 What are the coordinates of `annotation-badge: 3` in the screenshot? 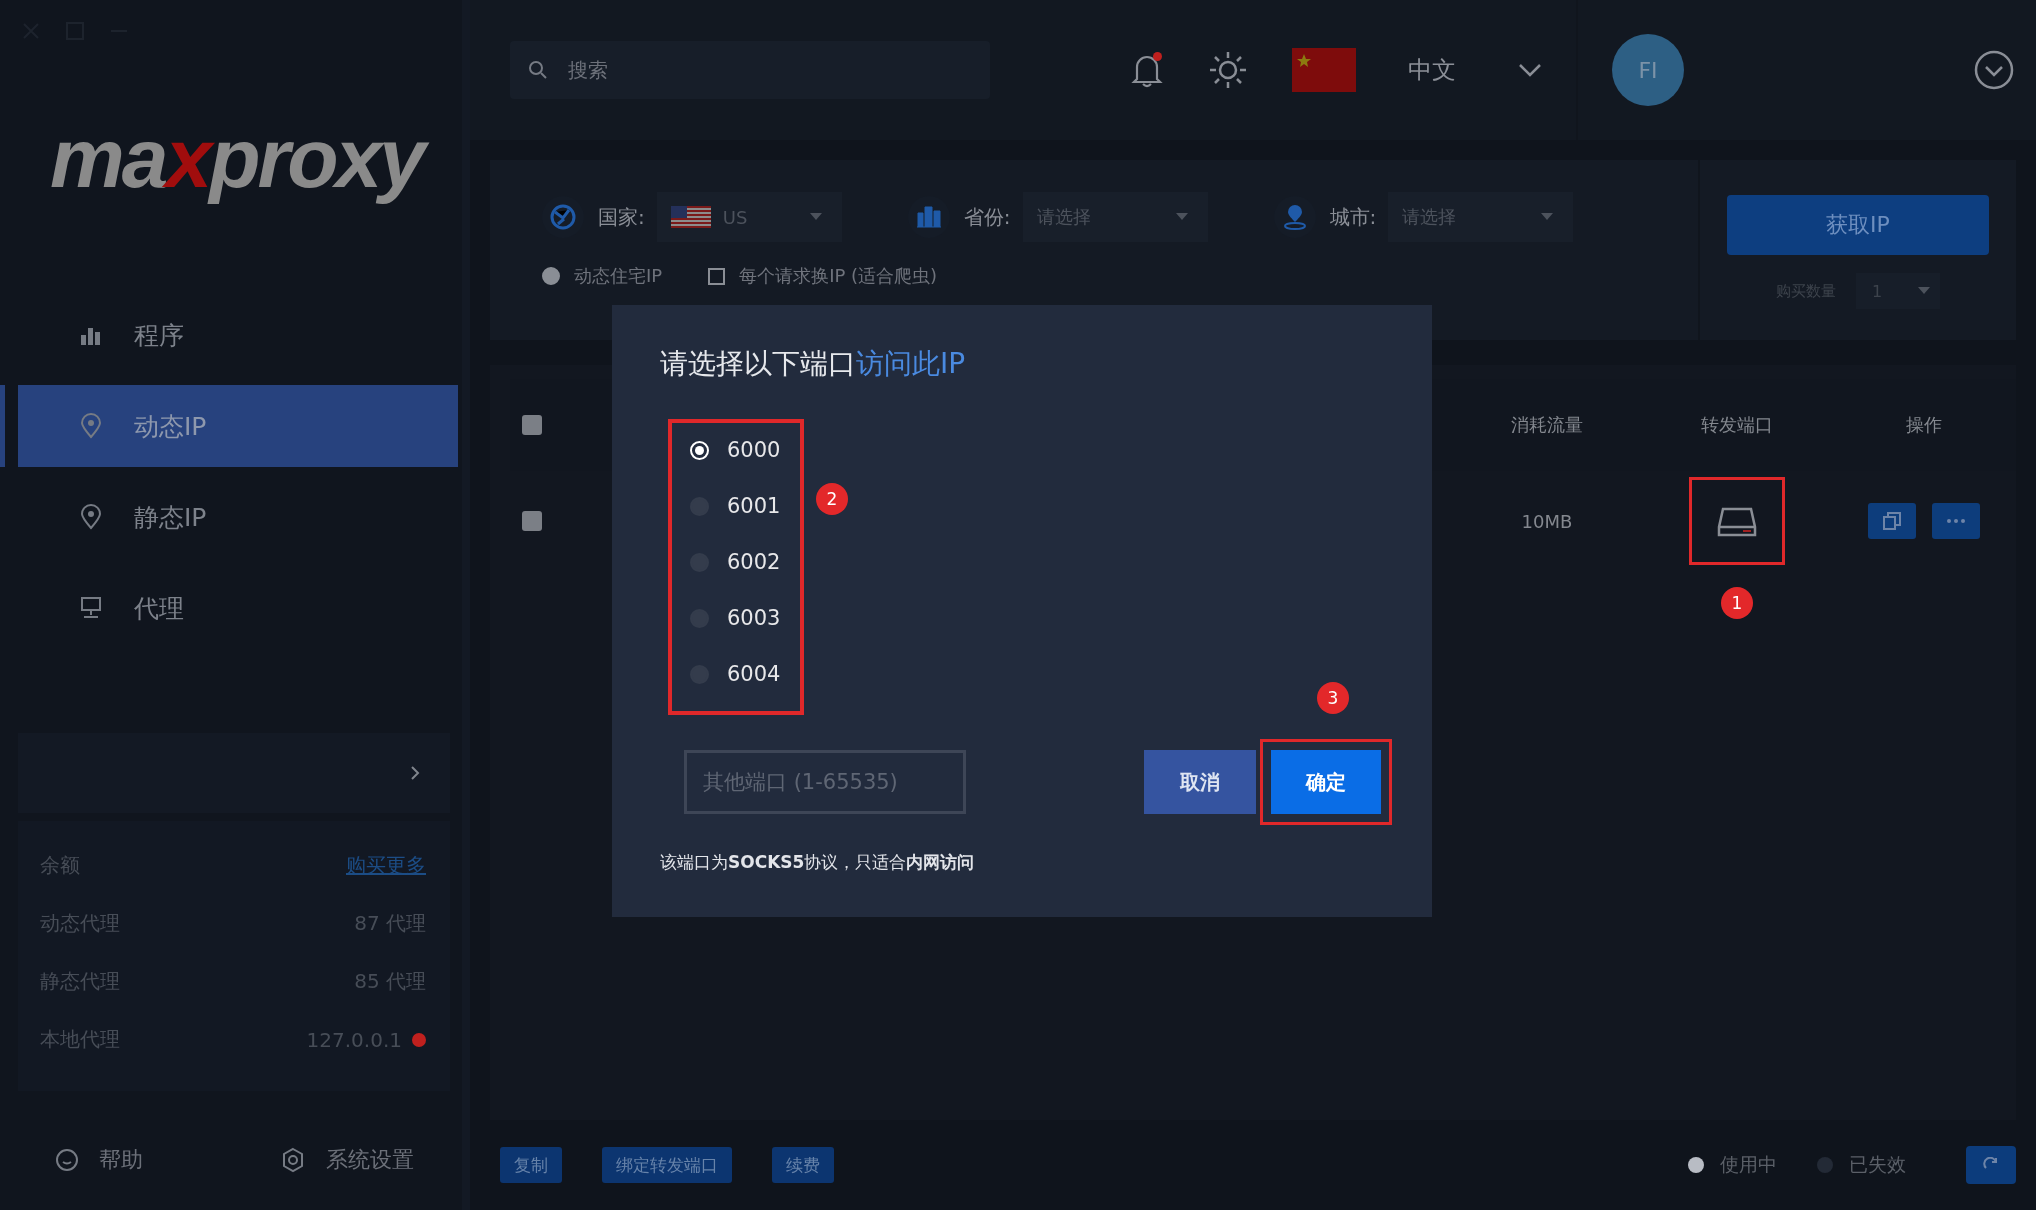 It's located at (1333, 698).